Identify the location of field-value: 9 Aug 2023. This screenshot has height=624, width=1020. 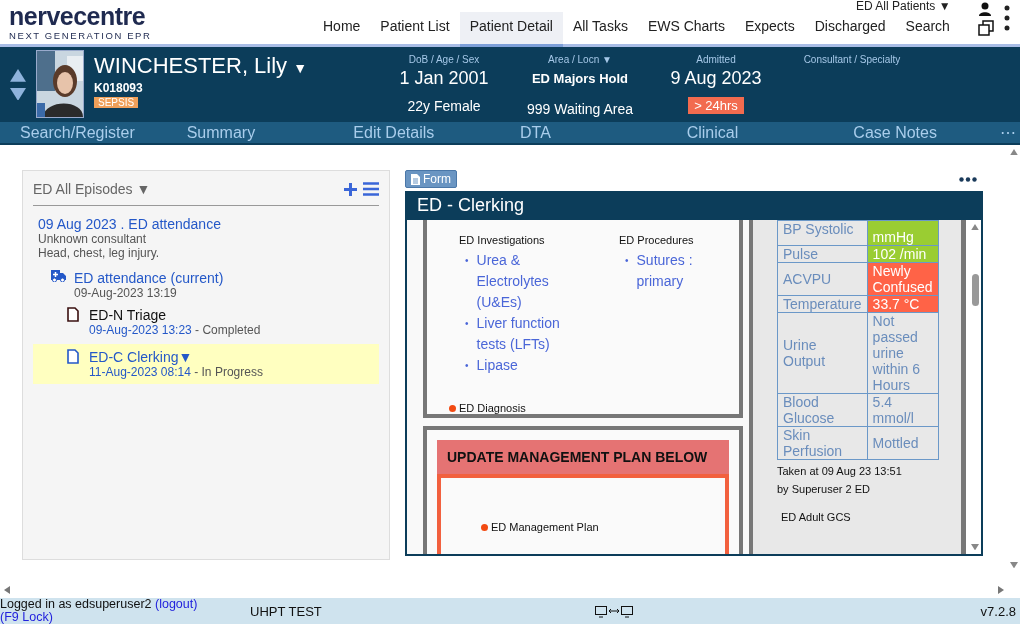
(716, 79).